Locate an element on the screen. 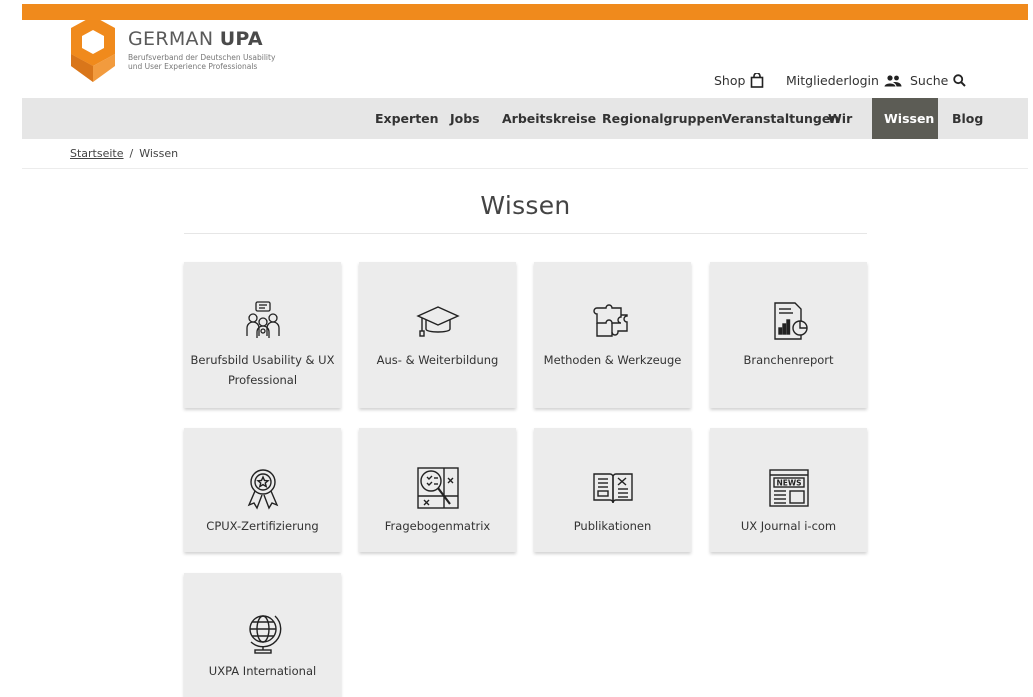 The image size is (1033, 697). globe-icon is located at coordinates (264, 634).